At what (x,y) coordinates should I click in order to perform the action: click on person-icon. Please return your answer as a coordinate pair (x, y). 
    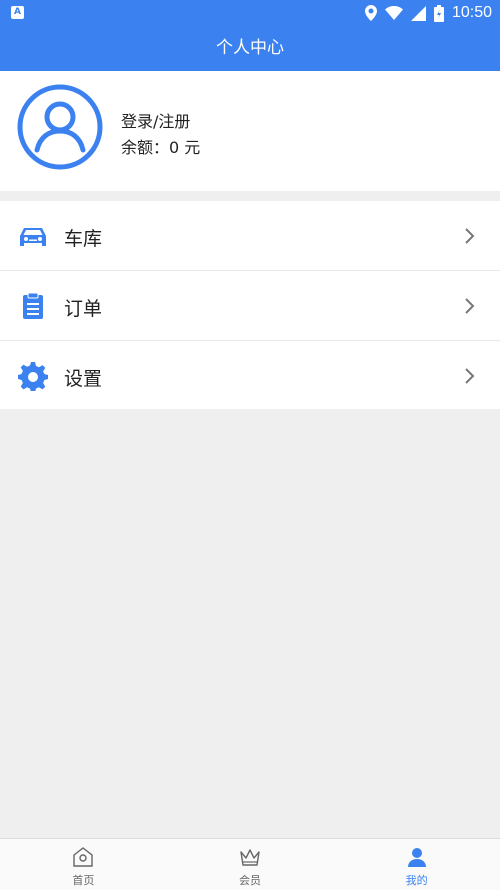
    Looking at the image, I should click on (416, 857).